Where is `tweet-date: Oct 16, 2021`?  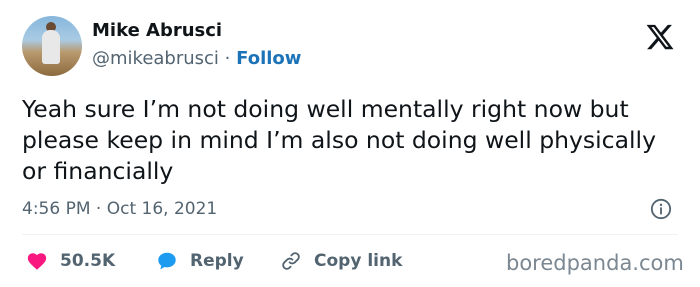
tweet-date: Oct 16, 2021 is located at coordinates (162, 209).